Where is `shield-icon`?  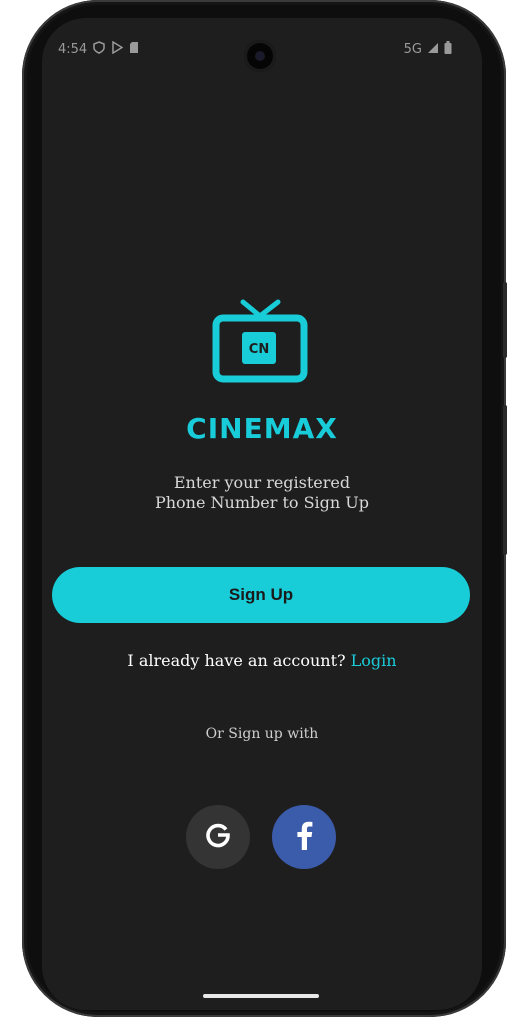 shield-icon is located at coordinates (99, 49).